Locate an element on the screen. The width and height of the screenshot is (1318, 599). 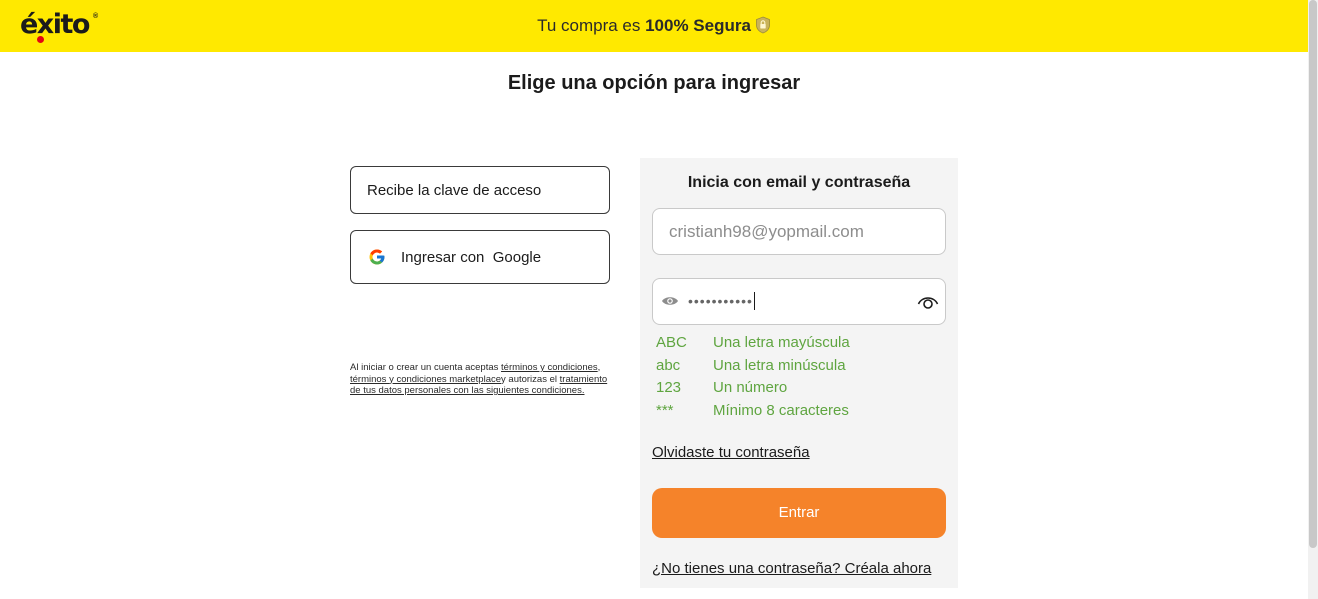
google-login-button: Ingresar con Google is located at coordinates (480, 257).